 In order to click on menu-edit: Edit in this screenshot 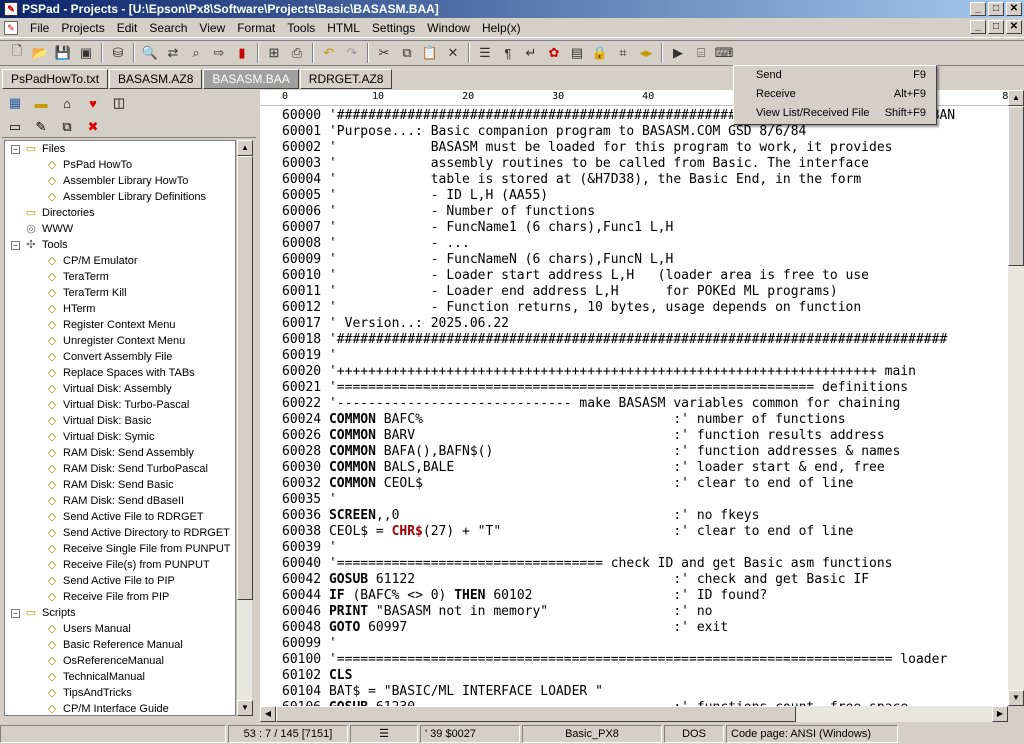, I will do `click(127, 28)`.